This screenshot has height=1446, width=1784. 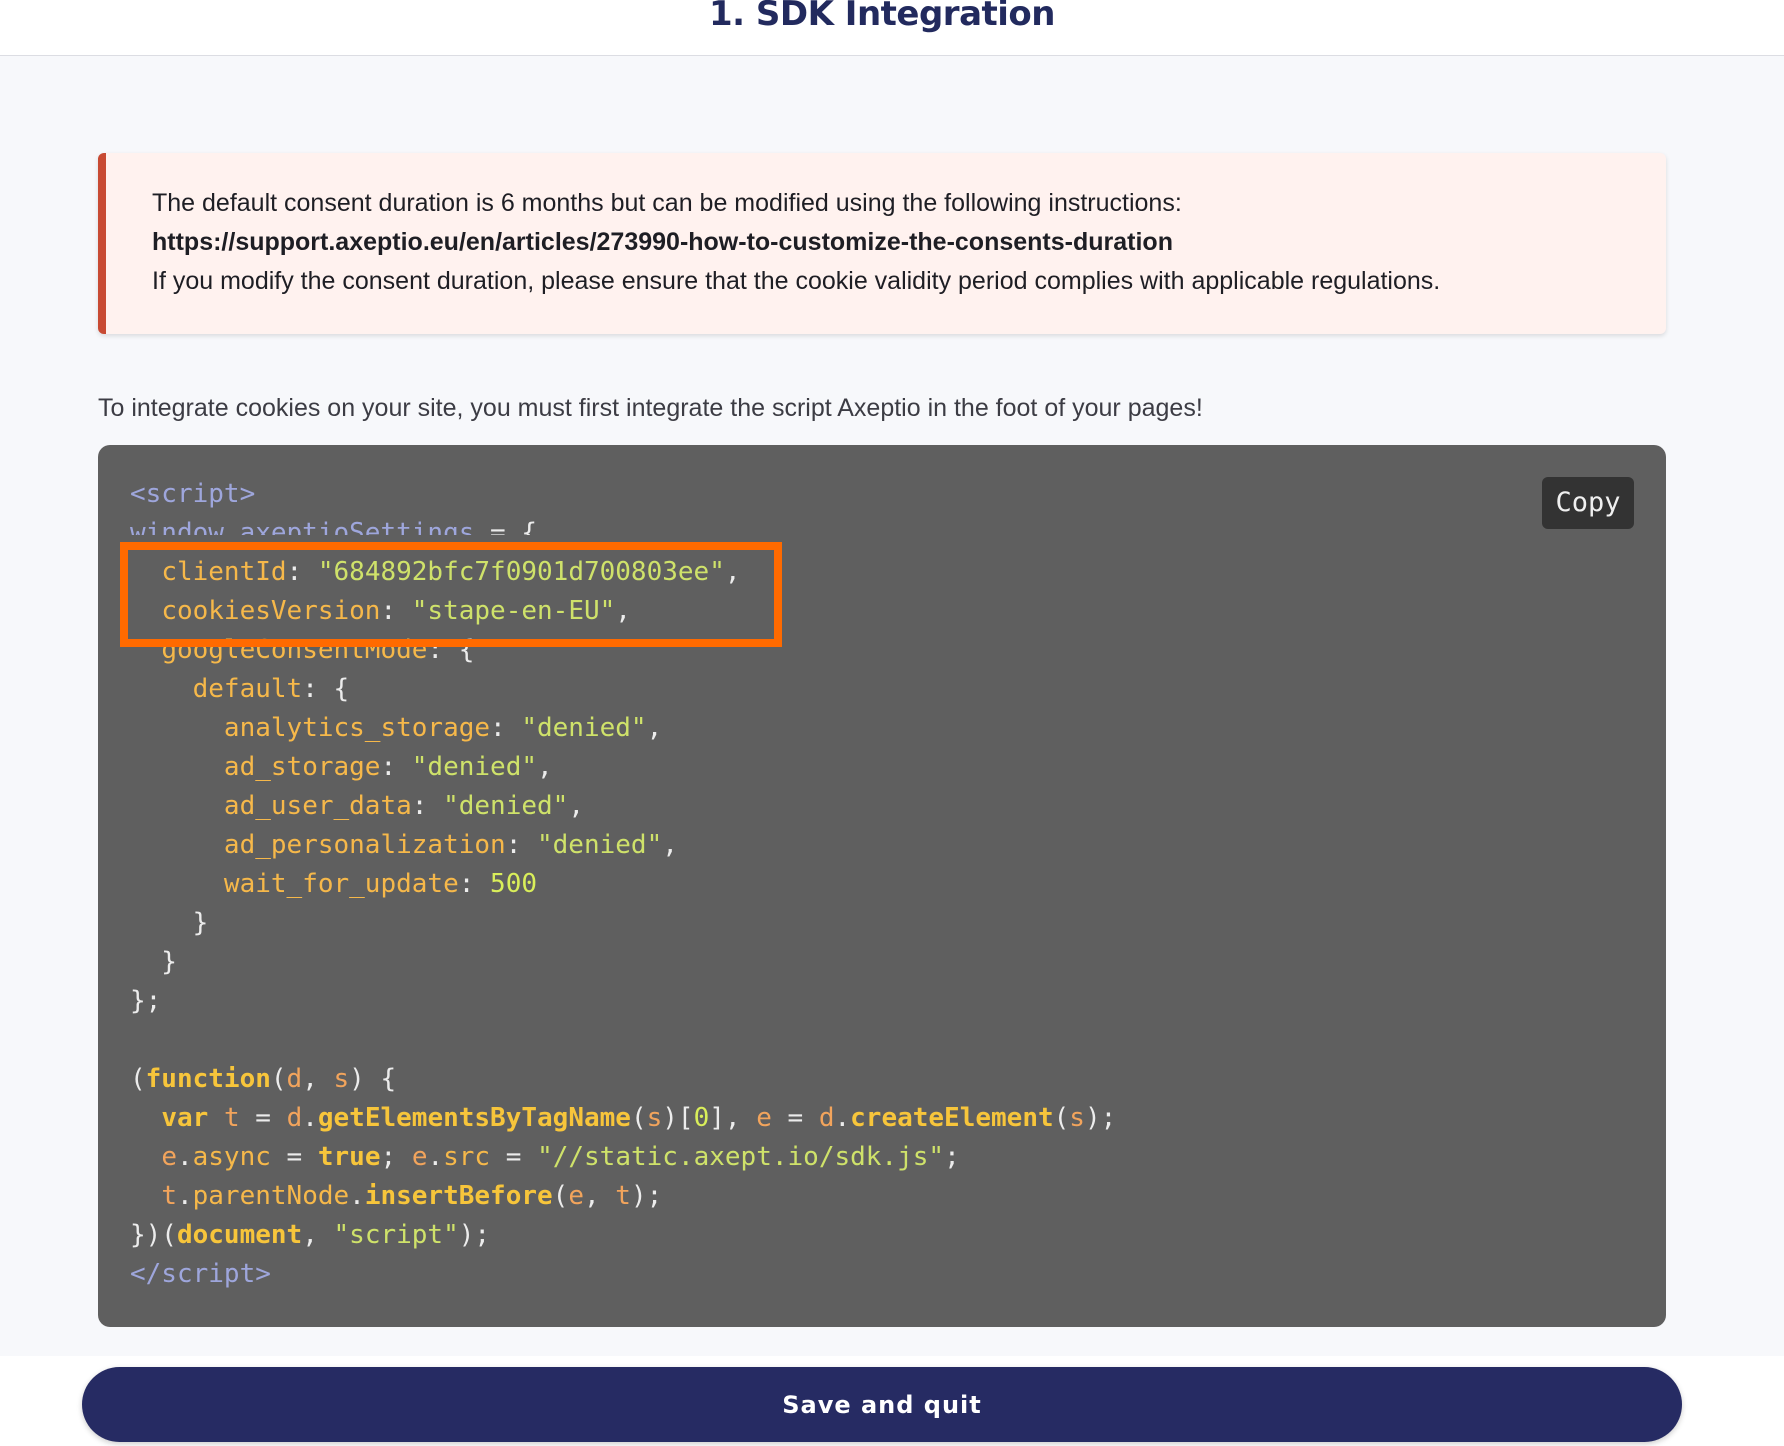 I want to click on page-footer: Save and quit, so click(x=892, y=1401).